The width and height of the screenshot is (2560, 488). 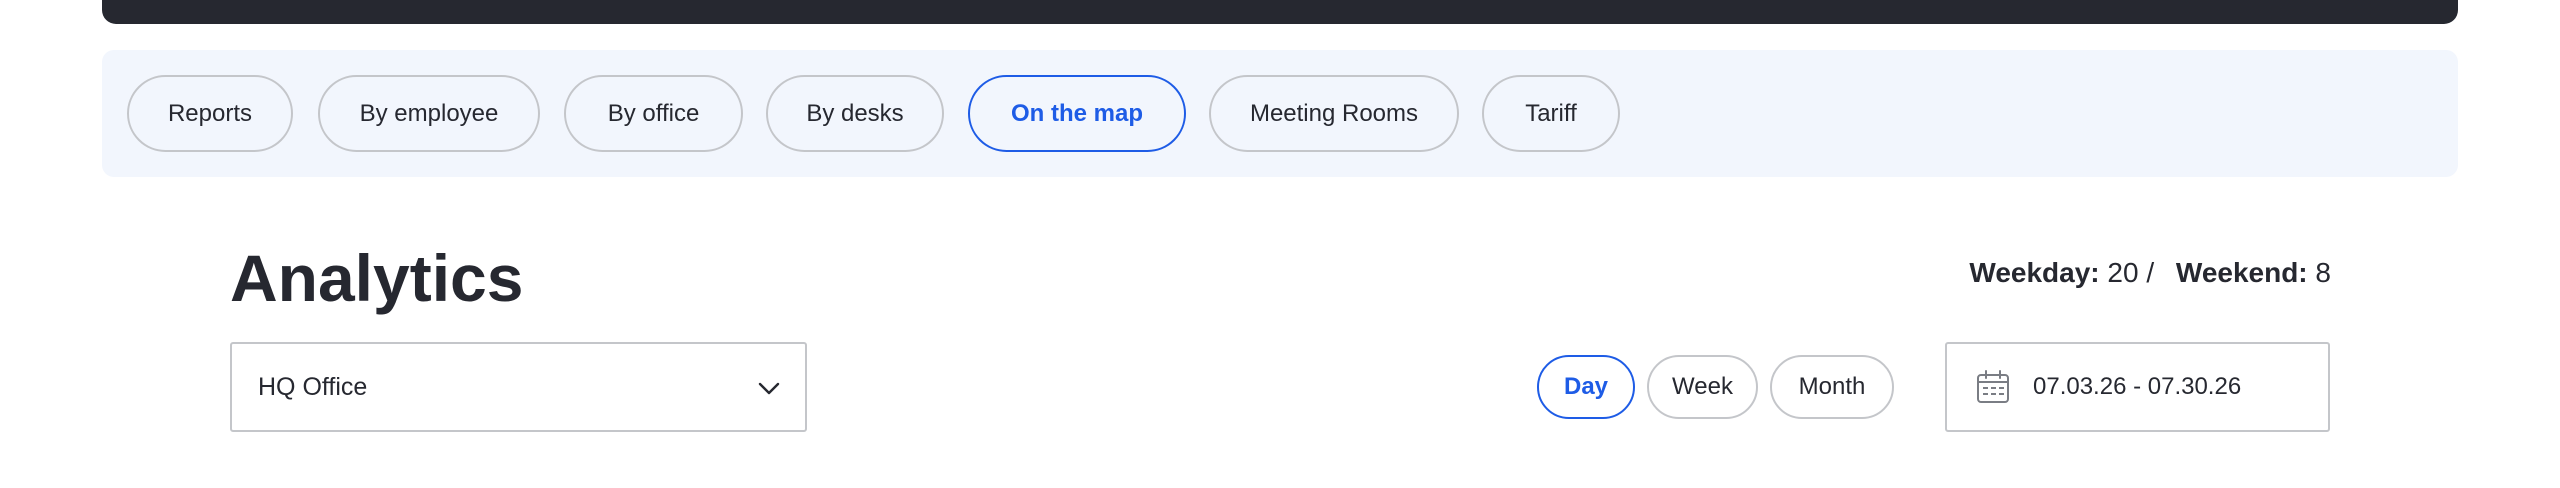 What do you see at coordinates (1832, 387) in the screenshot?
I see `period-month-button: Month` at bounding box center [1832, 387].